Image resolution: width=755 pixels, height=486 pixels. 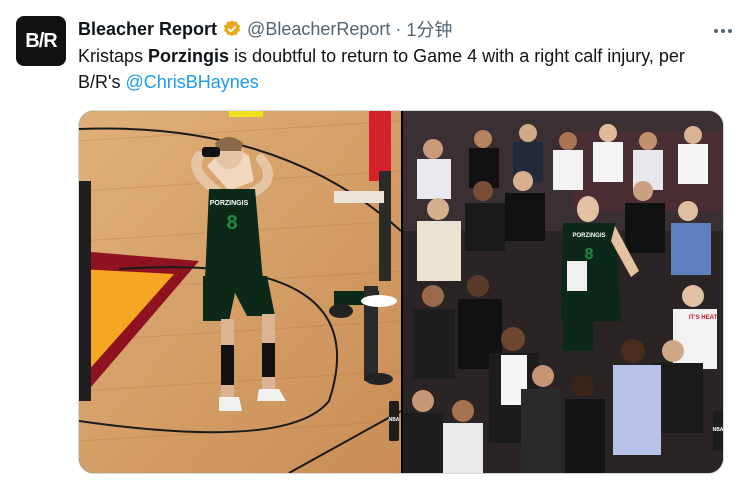 I want to click on mention-link: @ChrisBHaynes, so click(x=191, y=82).